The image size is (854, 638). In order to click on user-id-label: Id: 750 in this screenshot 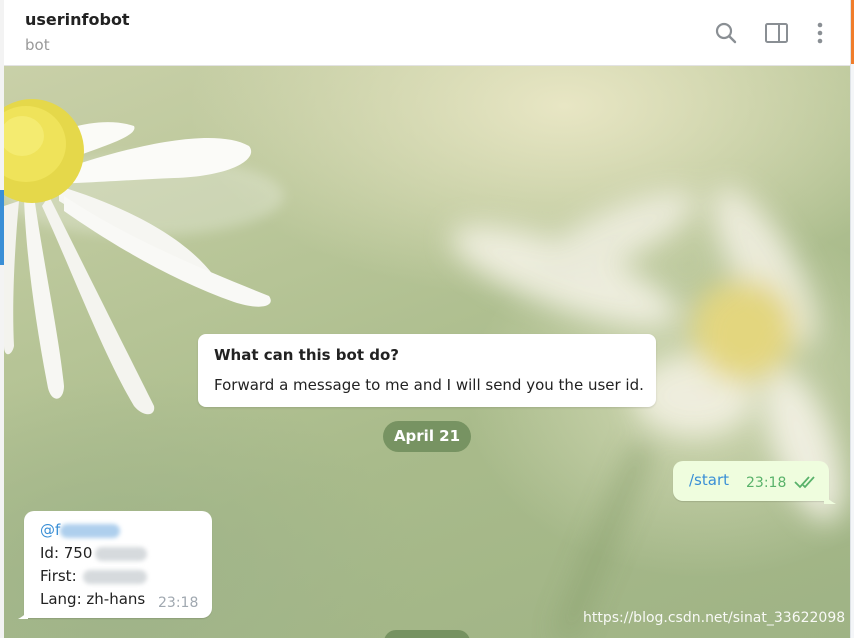, I will do `click(66, 553)`.